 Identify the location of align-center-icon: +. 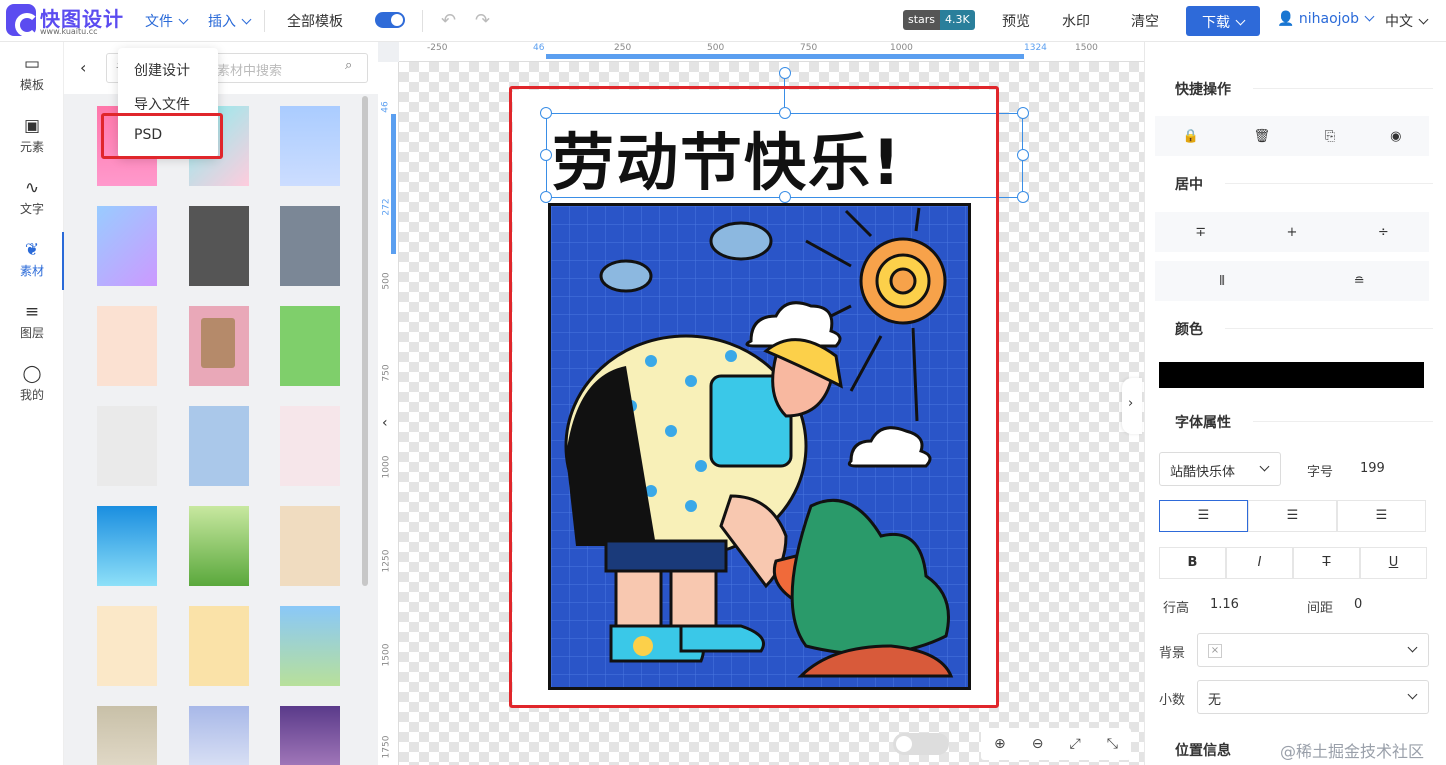
(1292, 232).